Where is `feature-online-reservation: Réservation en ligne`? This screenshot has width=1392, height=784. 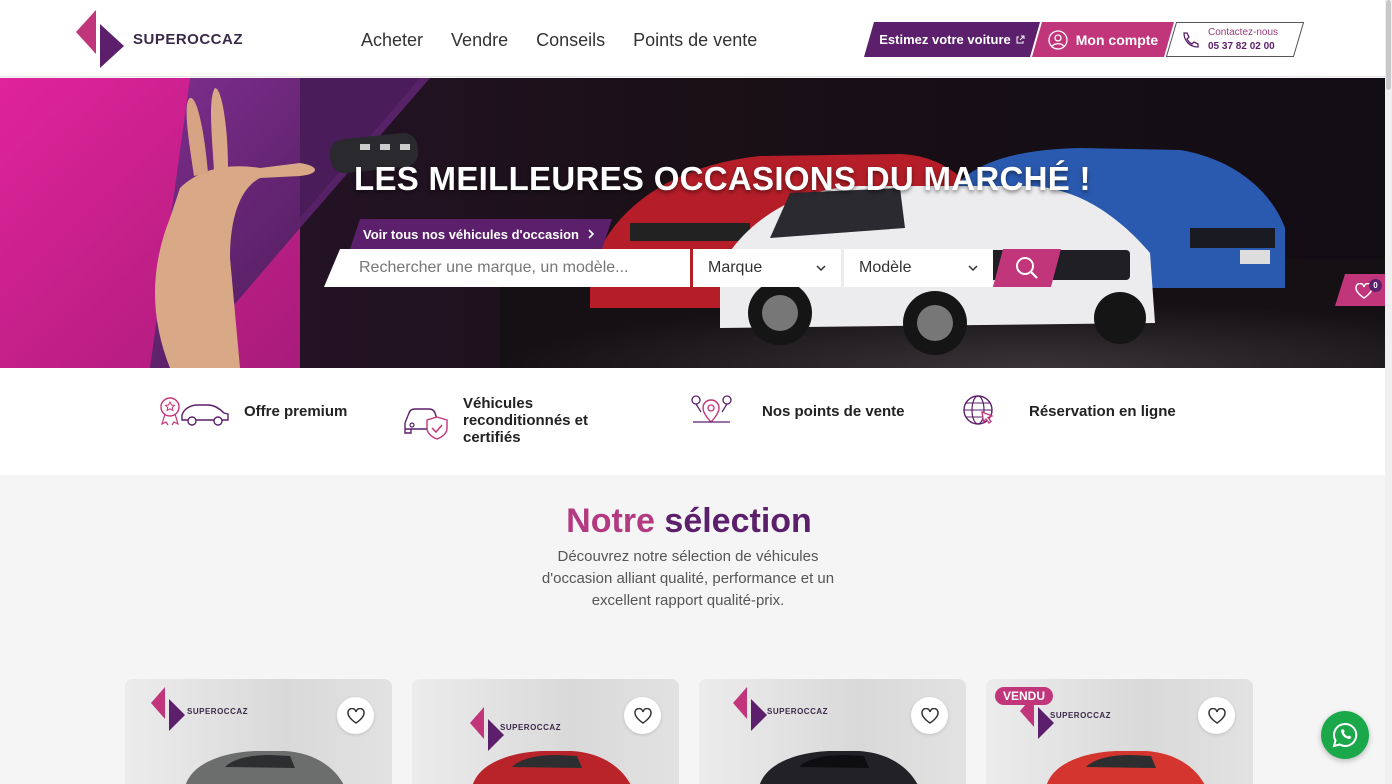 feature-online-reservation: Réservation en ligne is located at coordinates (1069, 411).